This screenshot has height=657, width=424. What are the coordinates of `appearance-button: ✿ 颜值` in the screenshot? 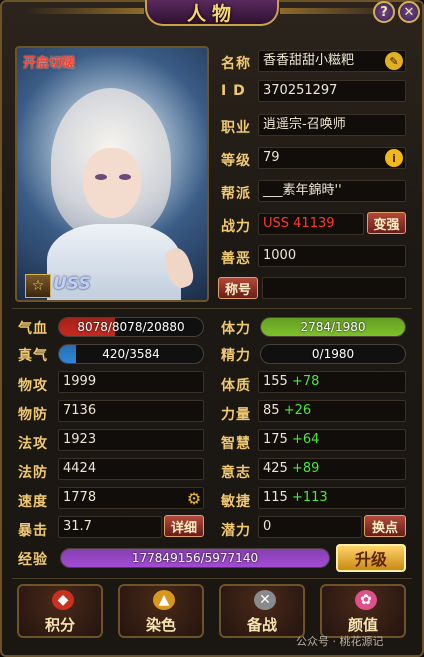 It's located at (363, 611).